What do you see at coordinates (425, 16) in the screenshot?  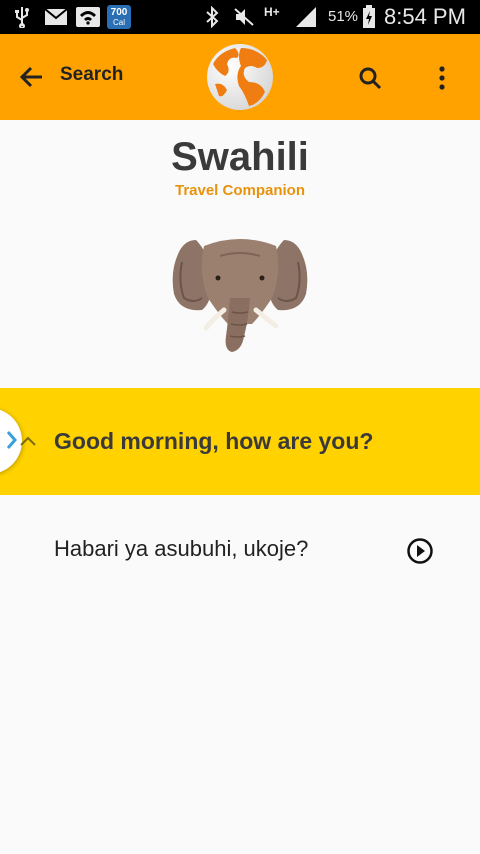 I see `clock: 8:54 PM` at bounding box center [425, 16].